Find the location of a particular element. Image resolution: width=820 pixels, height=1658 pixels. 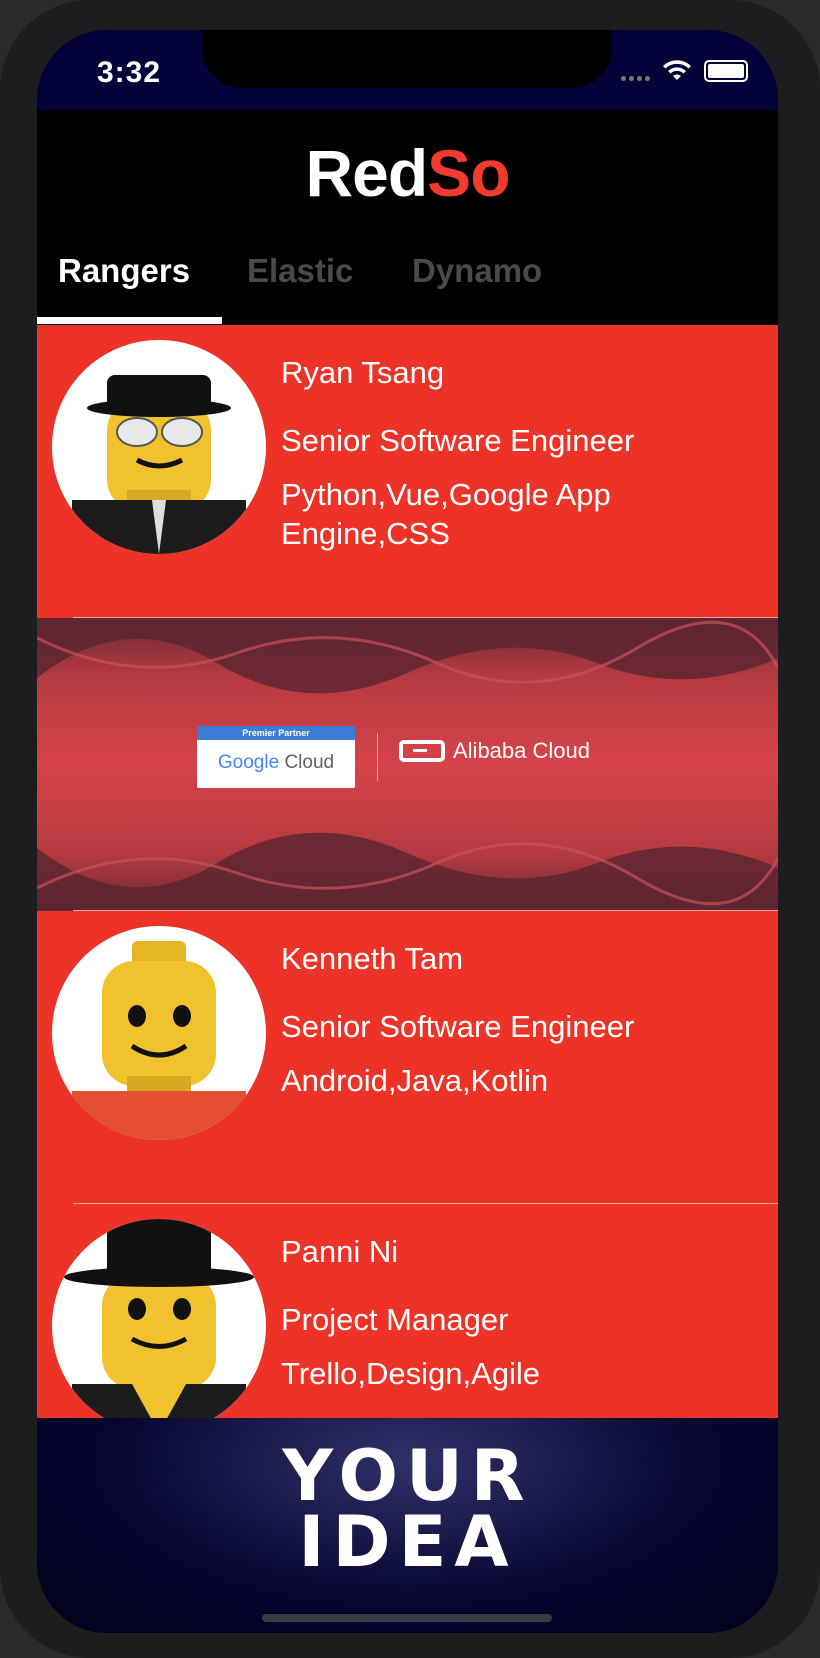

person-skills: Android,Java,Kotlin is located at coordinates (415, 1080).